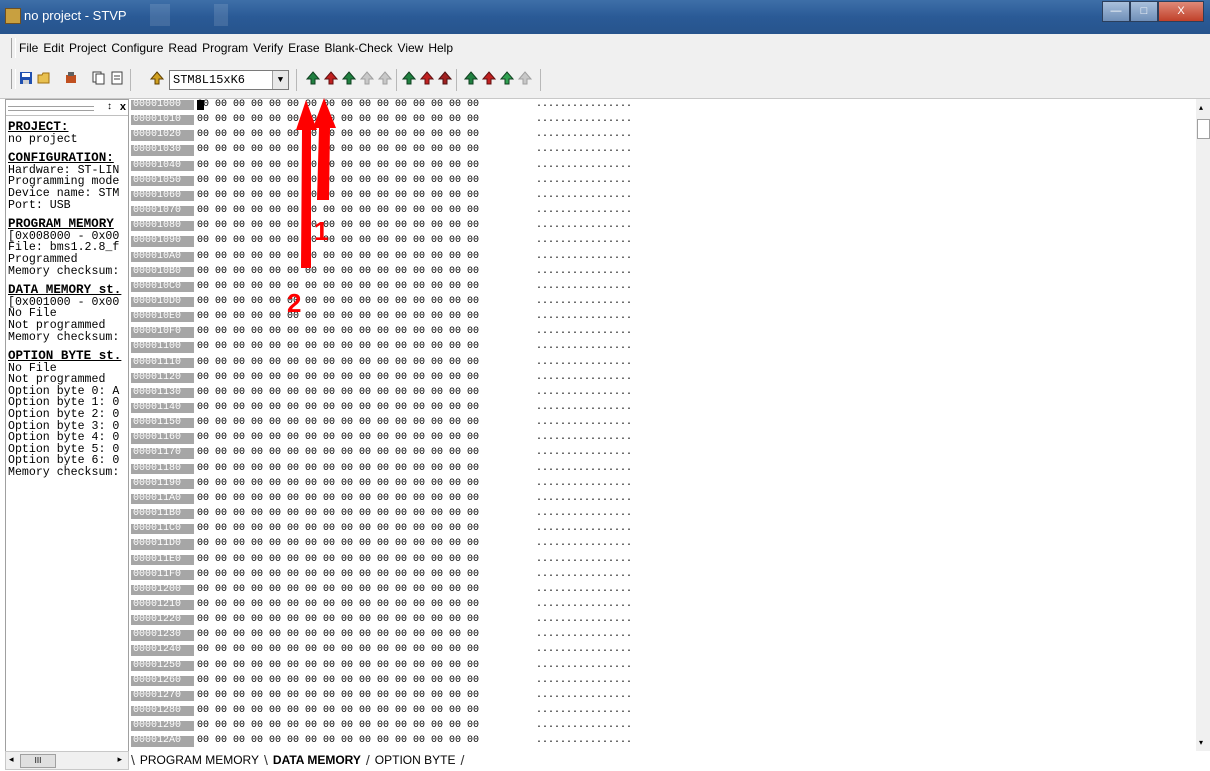  Describe the element at coordinates (367, 78) in the screenshot. I see `erase-current-tab-icon` at that location.